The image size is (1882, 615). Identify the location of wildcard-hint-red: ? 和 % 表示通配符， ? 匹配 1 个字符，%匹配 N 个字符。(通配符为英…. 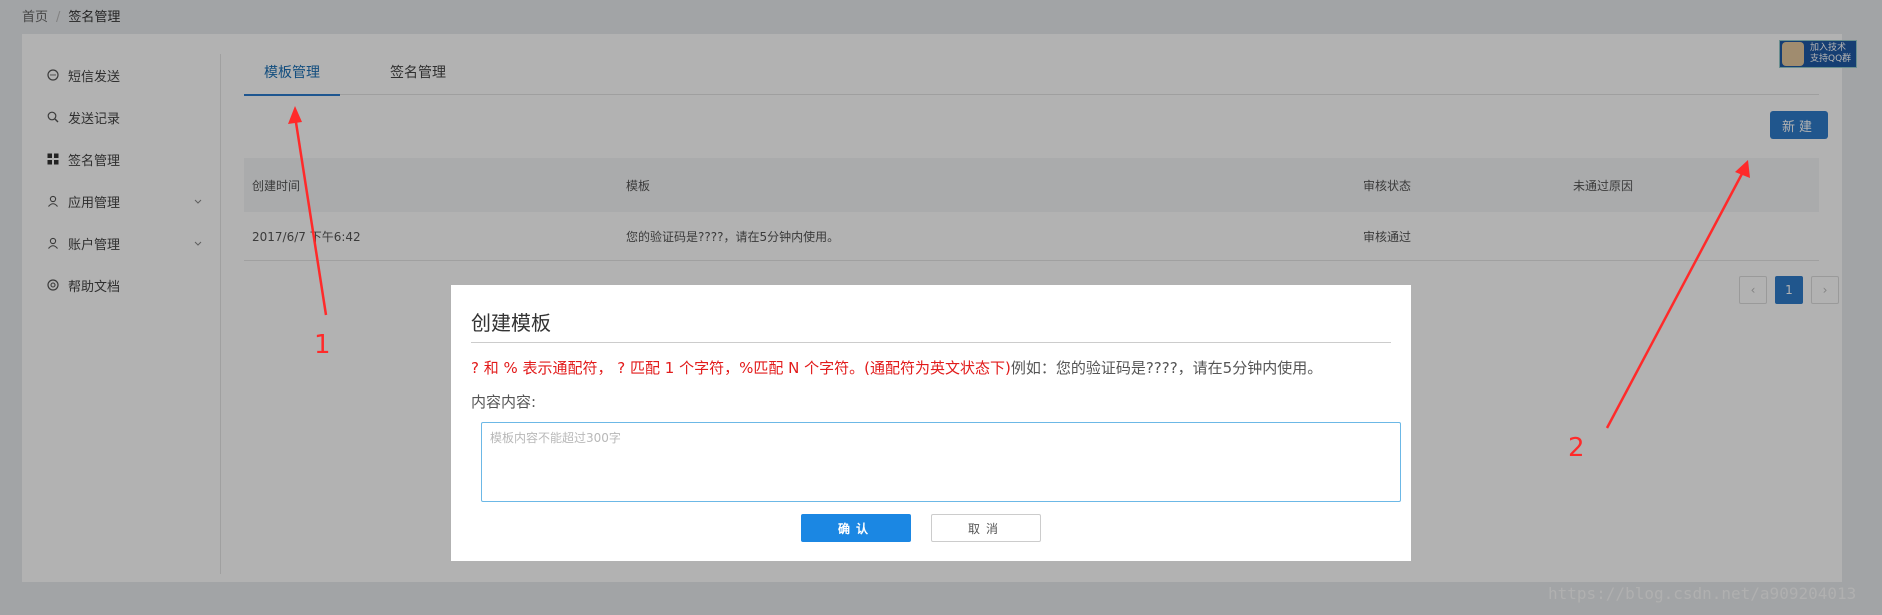
(741, 368).